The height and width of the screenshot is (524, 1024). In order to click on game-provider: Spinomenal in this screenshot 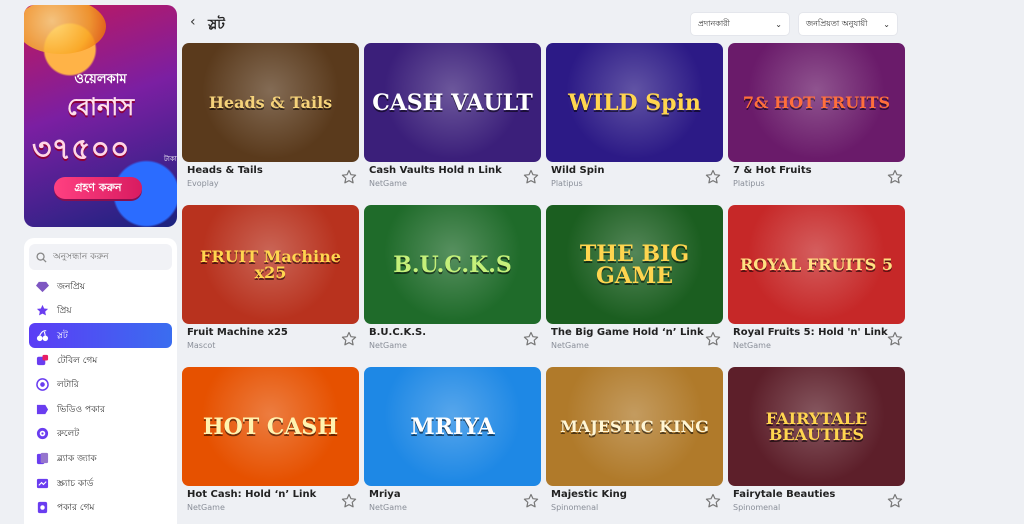, I will do `click(757, 507)`.